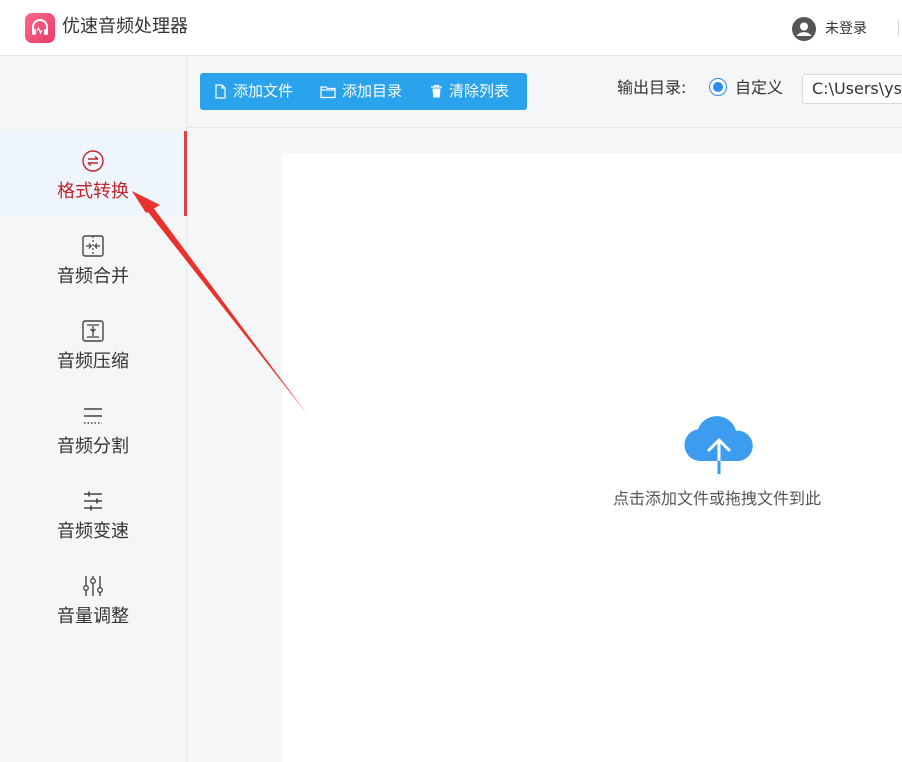  I want to click on app-title: 优速音频处理器, so click(125, 26).